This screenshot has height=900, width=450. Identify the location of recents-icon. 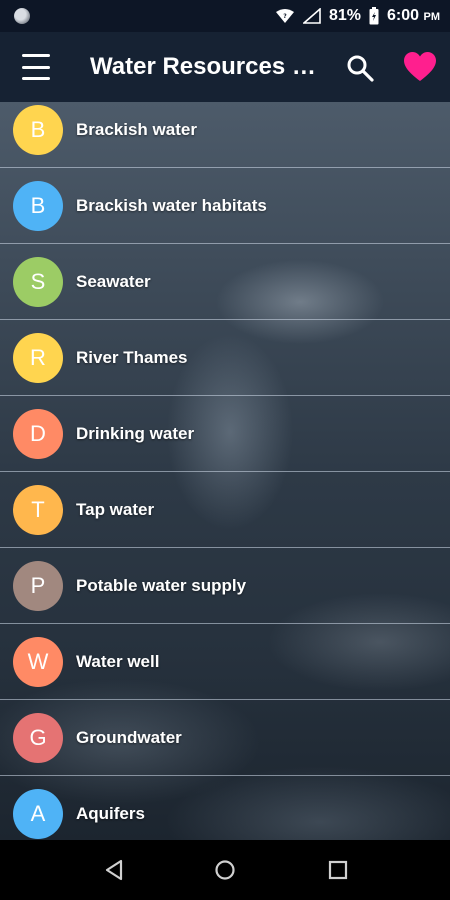
(338, 870).